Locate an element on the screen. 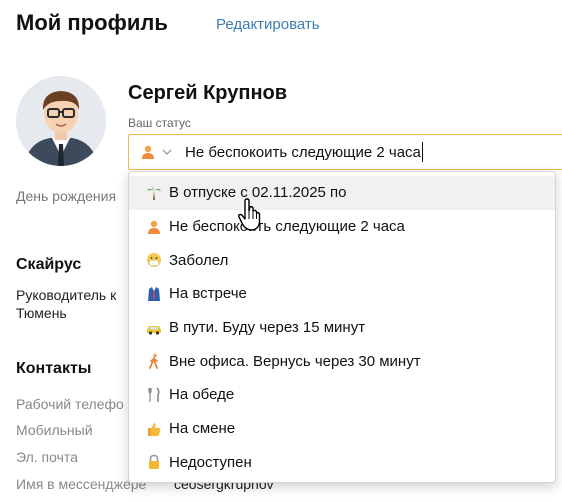 The height and width of the screenshot is (502, 562). status-option-vacation: В отпуске с 02.11.2025 по is located at coordinates (342, 193).